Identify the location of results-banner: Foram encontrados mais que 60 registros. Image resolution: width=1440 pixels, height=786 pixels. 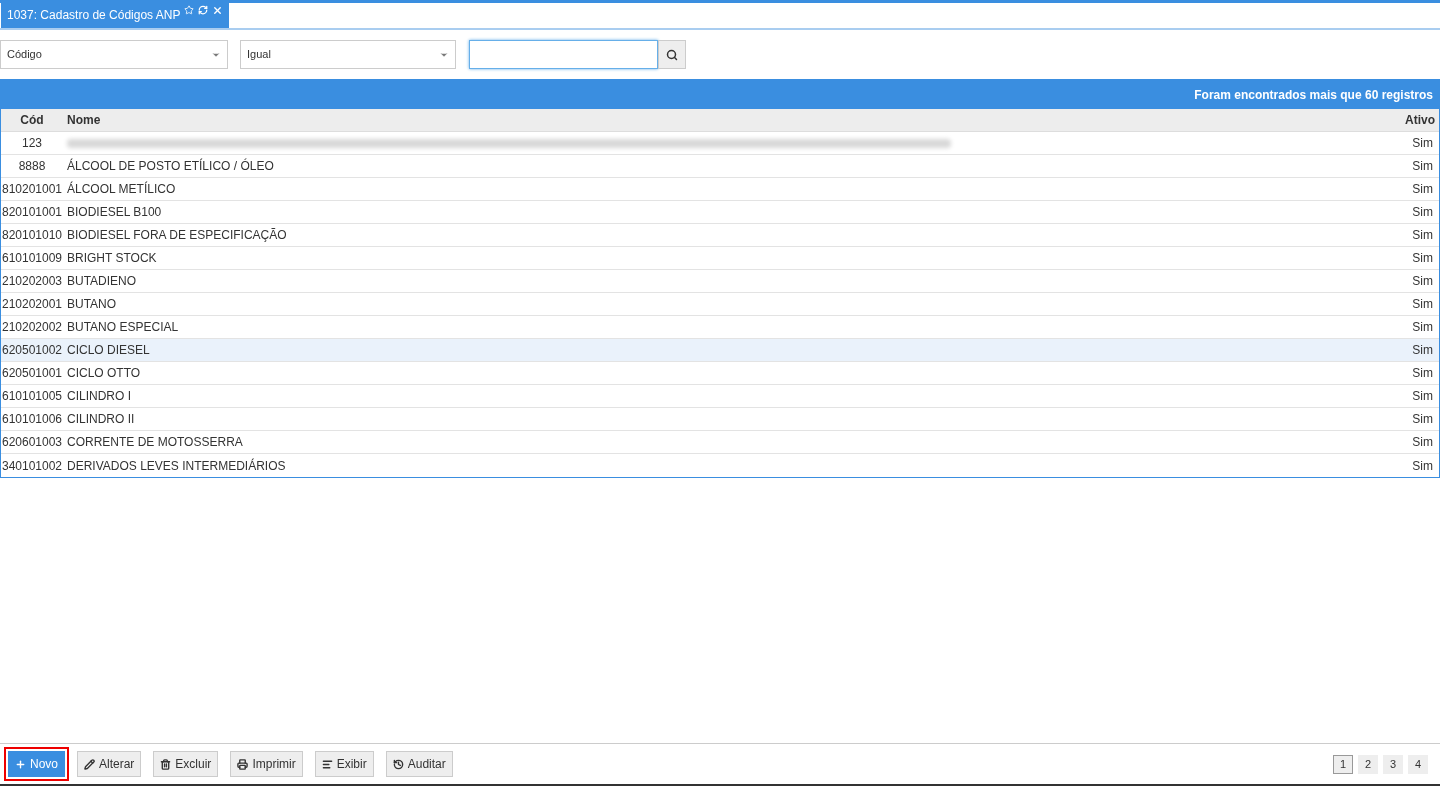
(720, 94).